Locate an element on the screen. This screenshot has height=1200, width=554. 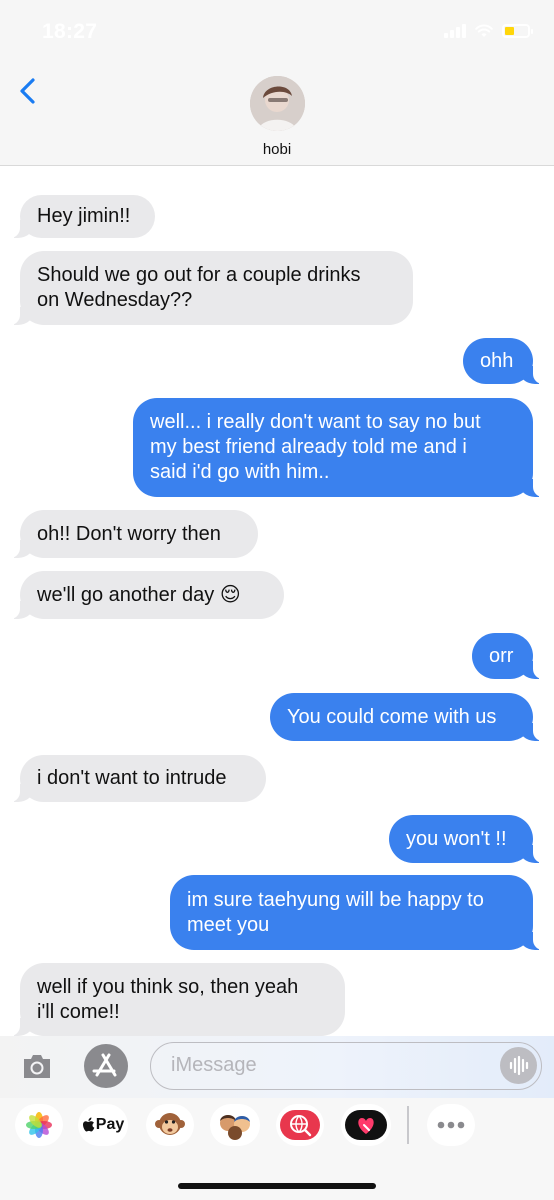
composer-area: Pay is located at coordinates (277, 1118).